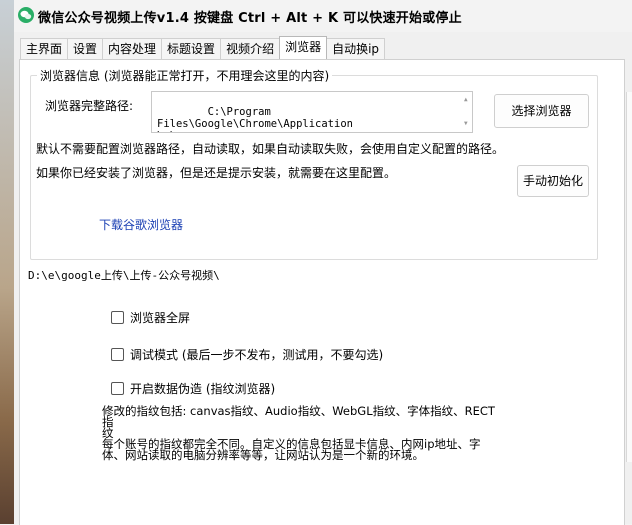 The height and width of the screenshot is (525, 632). What do you see at coordinates (541, 111) in the screenshot?
I see `select-browser-button: 选择浏览器` at bounding box center [541, 111].